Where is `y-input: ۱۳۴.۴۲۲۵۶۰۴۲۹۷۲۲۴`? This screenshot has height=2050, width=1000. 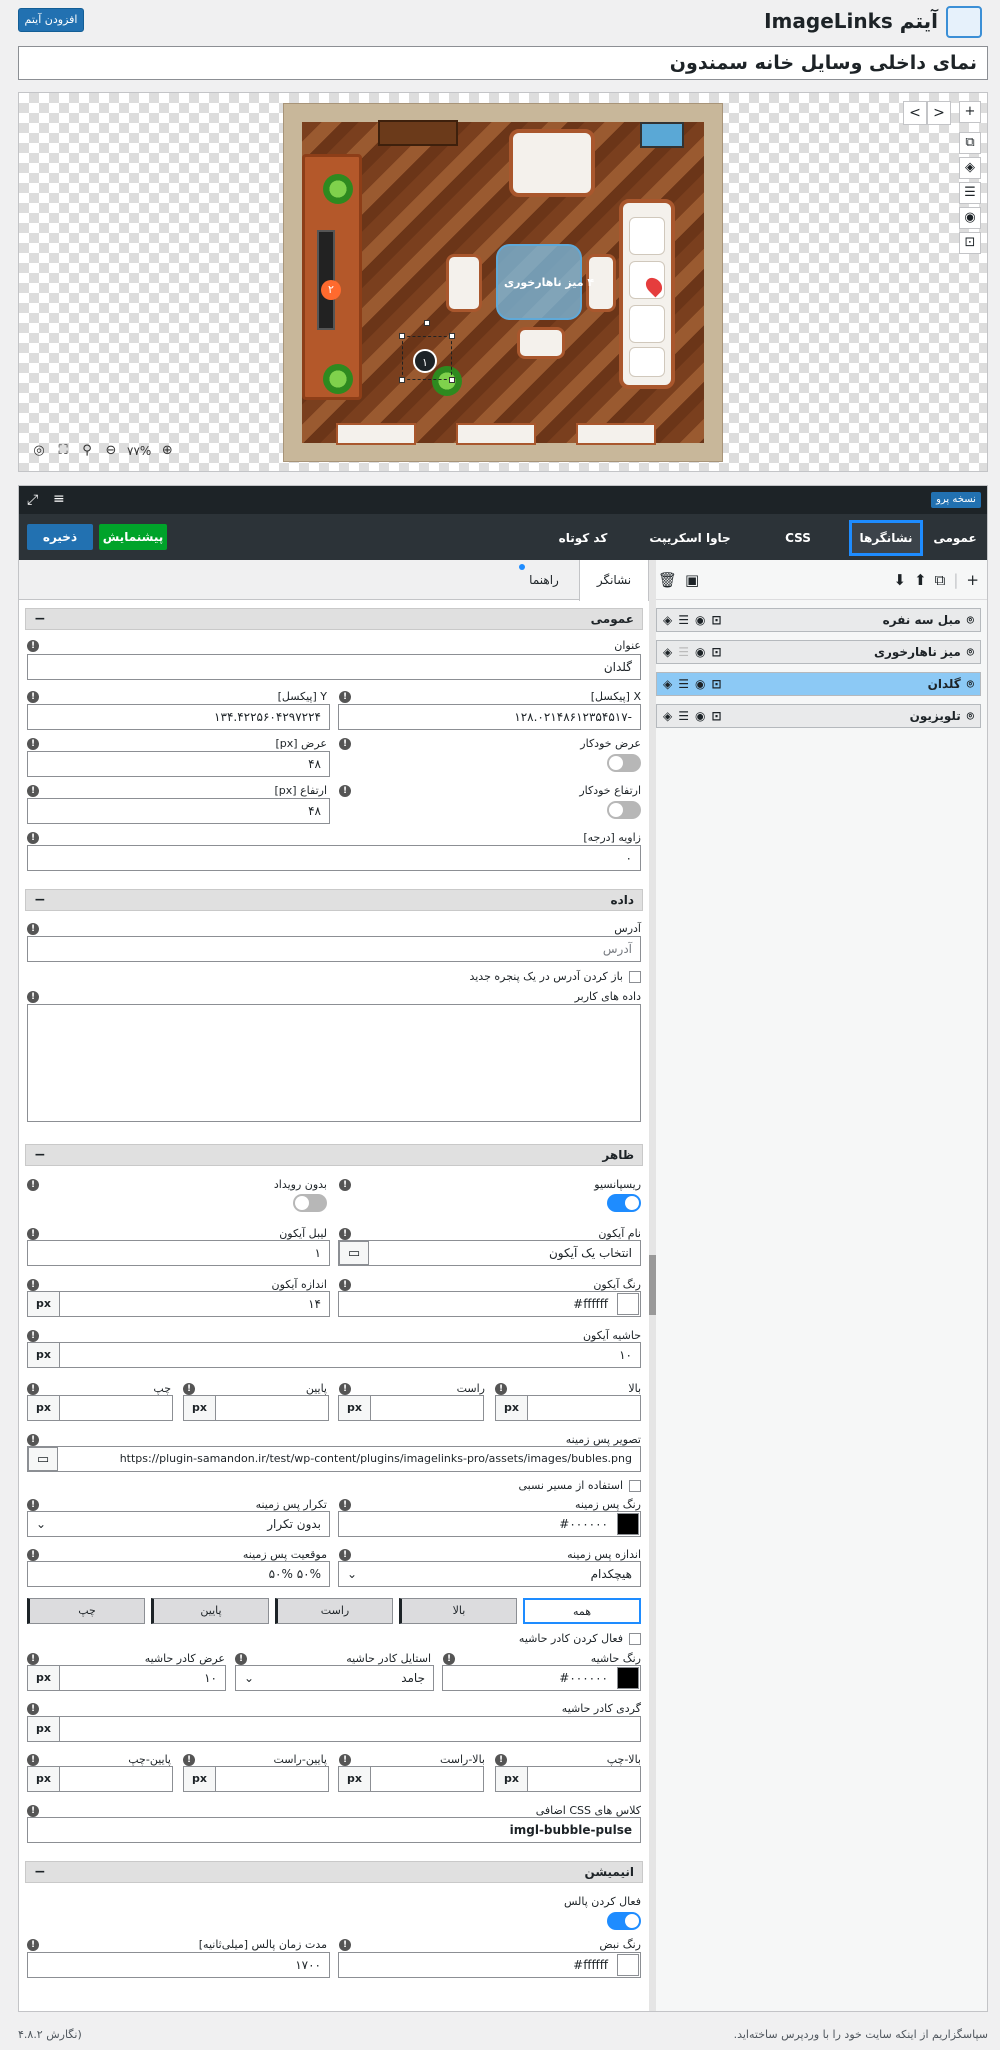
y-input: ۱۳۴.۴۲۲۵۶۰۴۲۹۷۲۲۴ is located at coordinates (178, 717).